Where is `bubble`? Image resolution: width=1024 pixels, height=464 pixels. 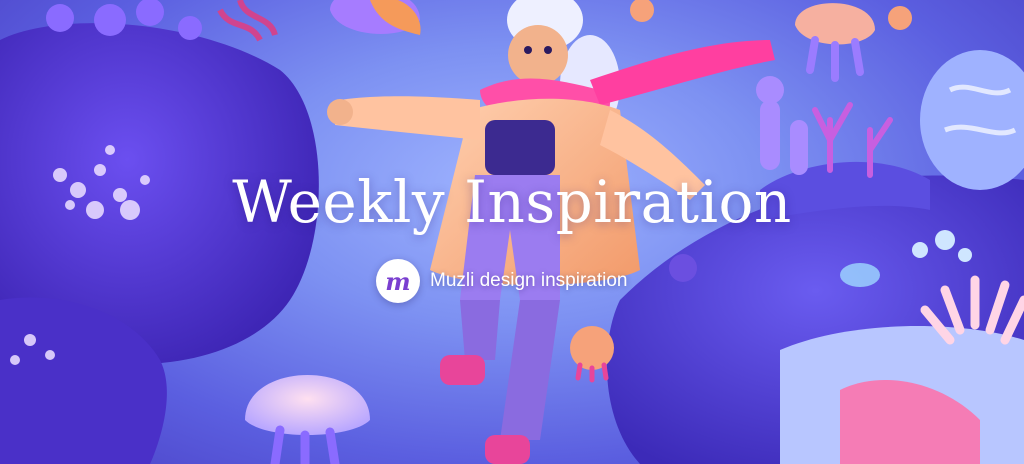
bubble is located at coordinates (683, 268).